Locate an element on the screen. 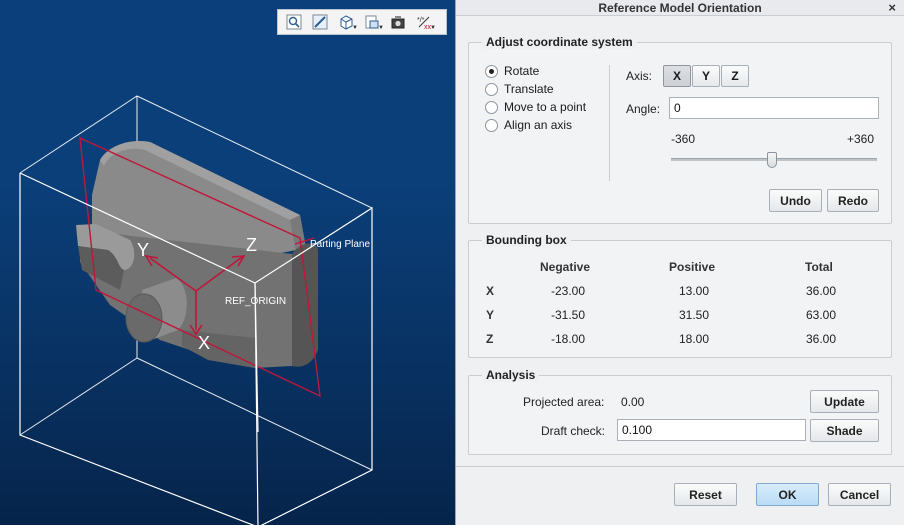 The height and width of the screenshot is (525, 904). x-negative: -23.00 is located at coordinates (568, 291).